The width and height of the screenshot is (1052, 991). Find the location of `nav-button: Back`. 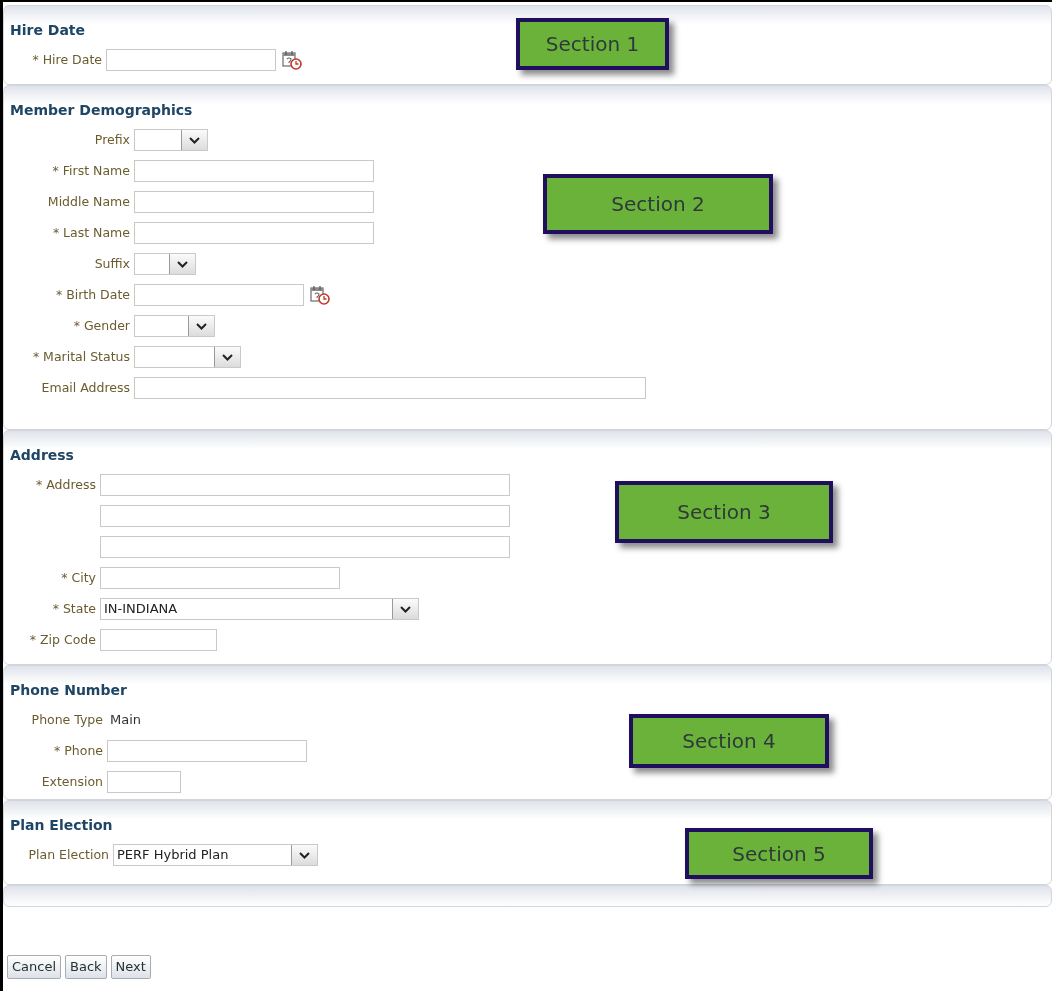

nav-button: Back is located at coordinates (86, 967).